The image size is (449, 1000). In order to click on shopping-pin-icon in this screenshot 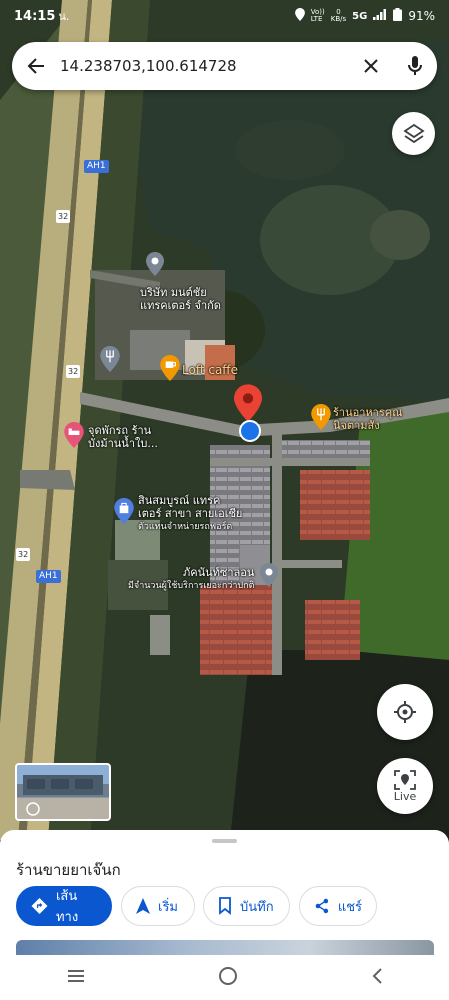, I will do `click(124, 512)`.